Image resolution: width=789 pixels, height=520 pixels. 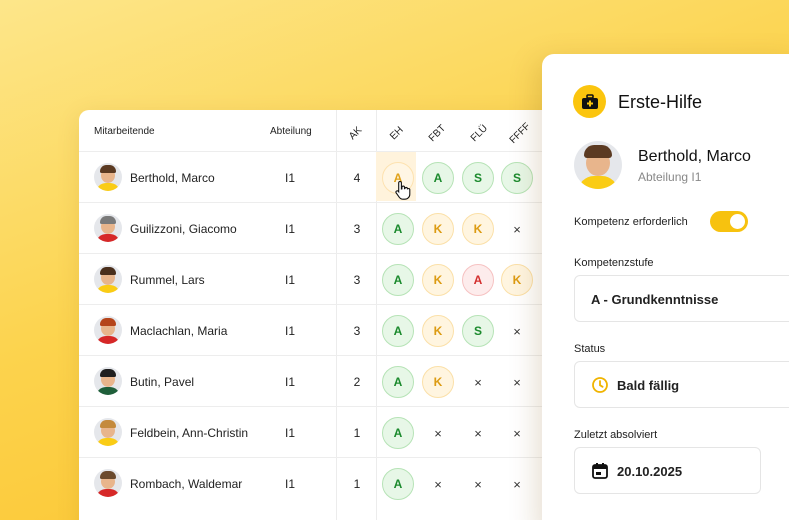 What do you see at coordinates (339, 482) in the screenshot?
I see `table-row: Rombach, Waldemar I1 1 A × × ×` at bounding box center [339, 482].